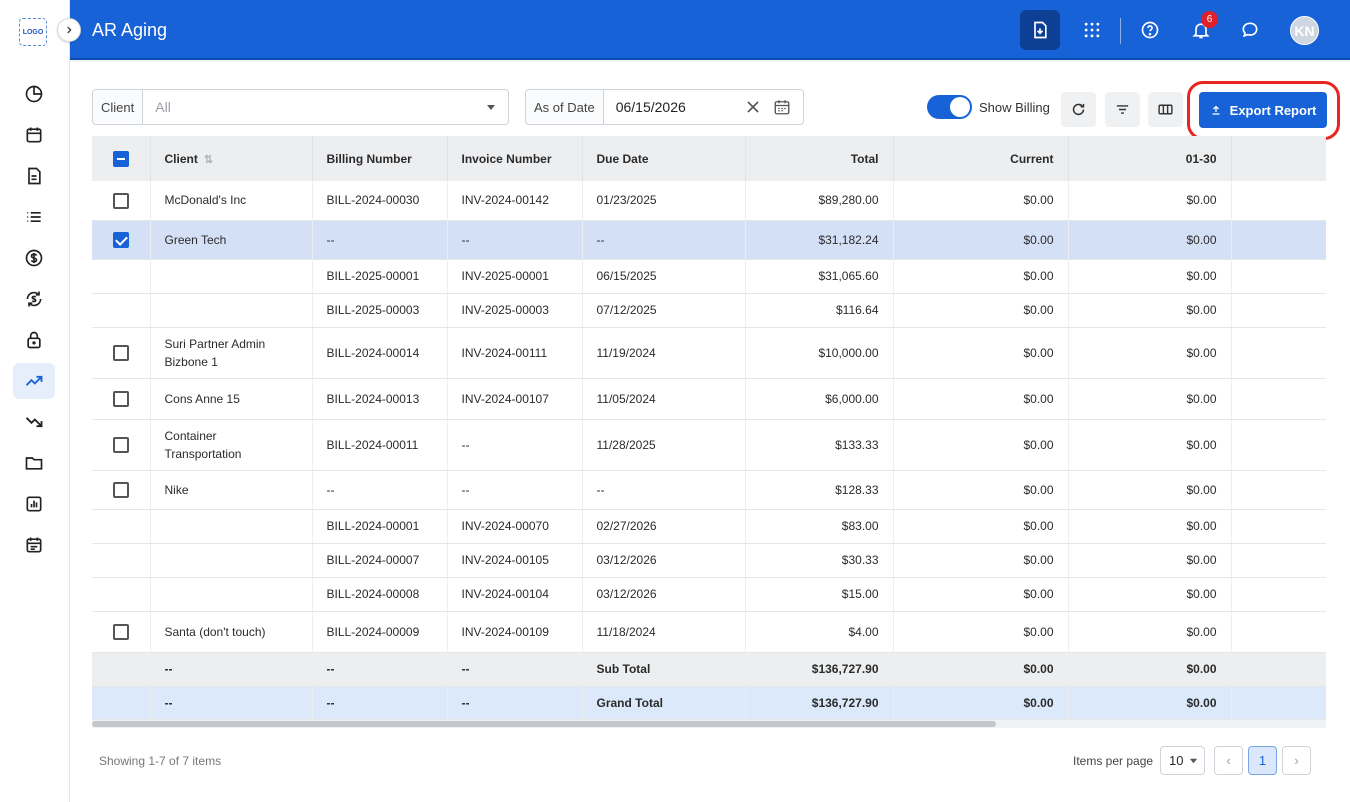 The height and width of the screenshot is (802, 1350). What do you see at coordinates (1262, 760) in the screenshot?
I see `page-button-current: 1` at bounding box center [1262, 760].